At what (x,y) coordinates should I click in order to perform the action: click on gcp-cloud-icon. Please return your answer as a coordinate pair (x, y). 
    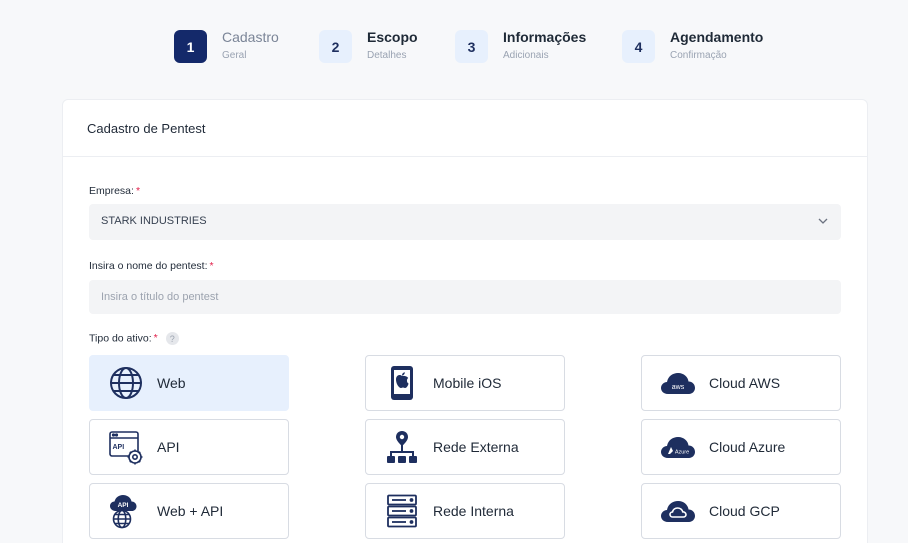
    Looking at the image, I should click on (678, 511).